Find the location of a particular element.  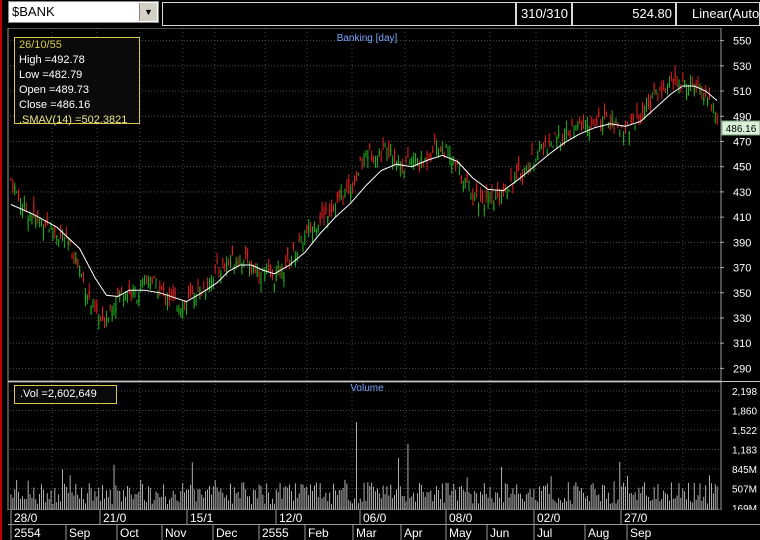

time-label-top: 21/0 is located at coordinates (115, 518).